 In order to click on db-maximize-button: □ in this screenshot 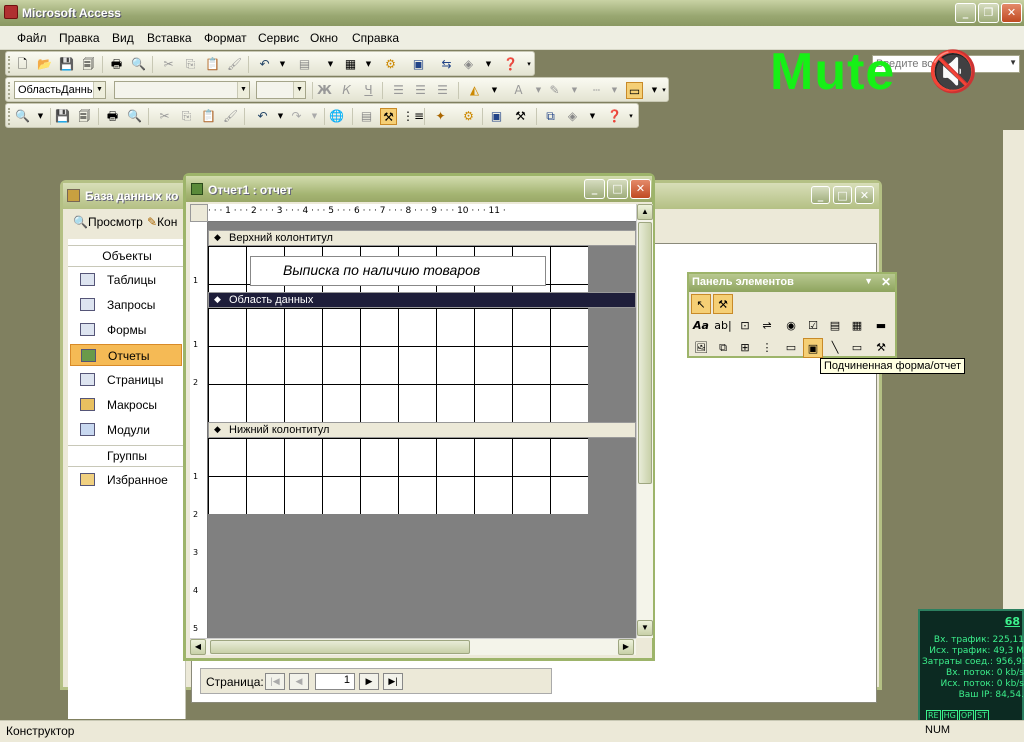, I will do `click(842, 195)`.